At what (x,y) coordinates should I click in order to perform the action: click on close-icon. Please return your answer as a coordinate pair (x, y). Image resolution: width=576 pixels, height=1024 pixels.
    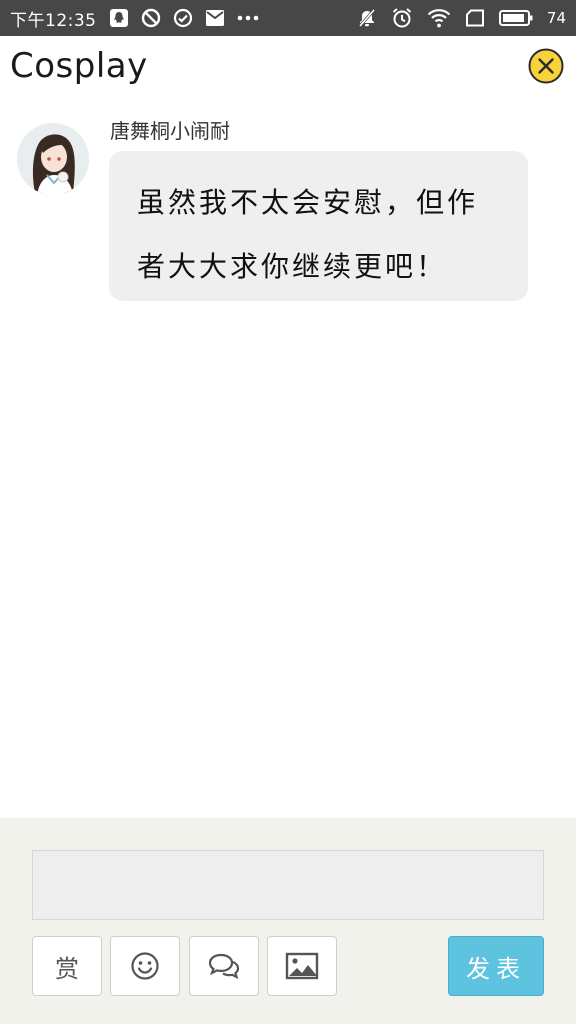
    Looking at the image, I should click on (546, 66).